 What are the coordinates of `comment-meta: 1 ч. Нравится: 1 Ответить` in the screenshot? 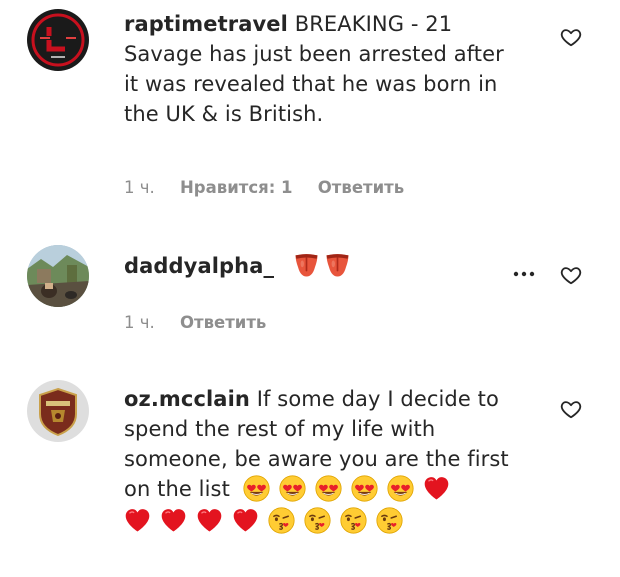 It's located at (274, 187).